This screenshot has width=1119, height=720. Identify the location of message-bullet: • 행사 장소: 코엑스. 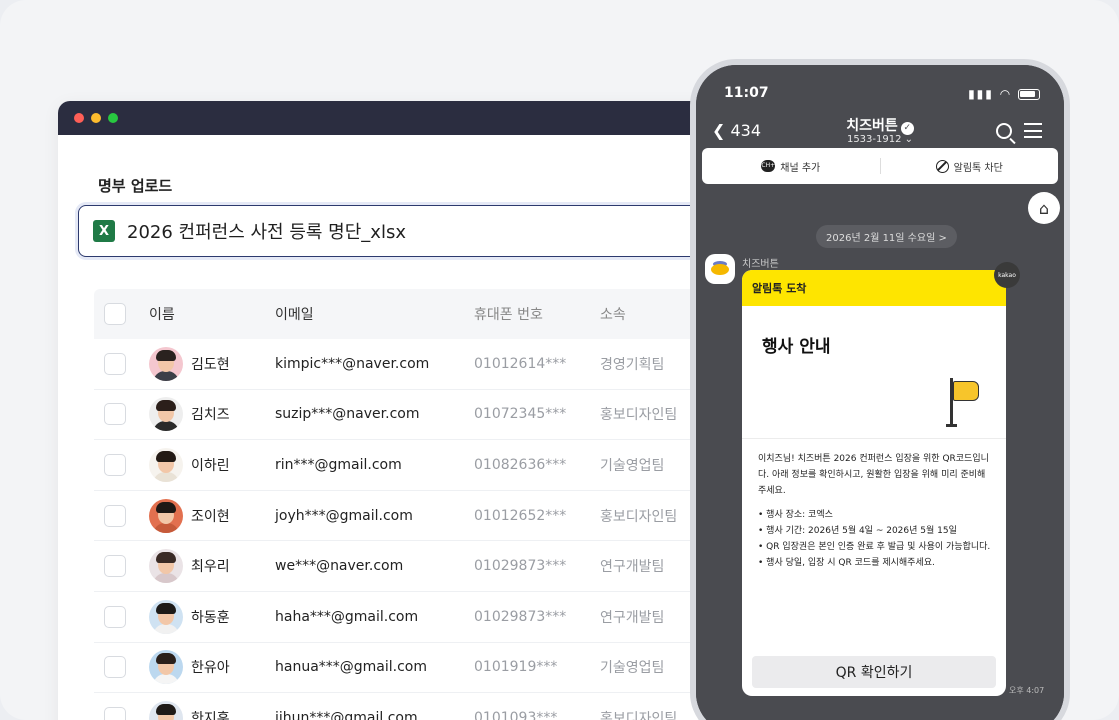
(795, 515).